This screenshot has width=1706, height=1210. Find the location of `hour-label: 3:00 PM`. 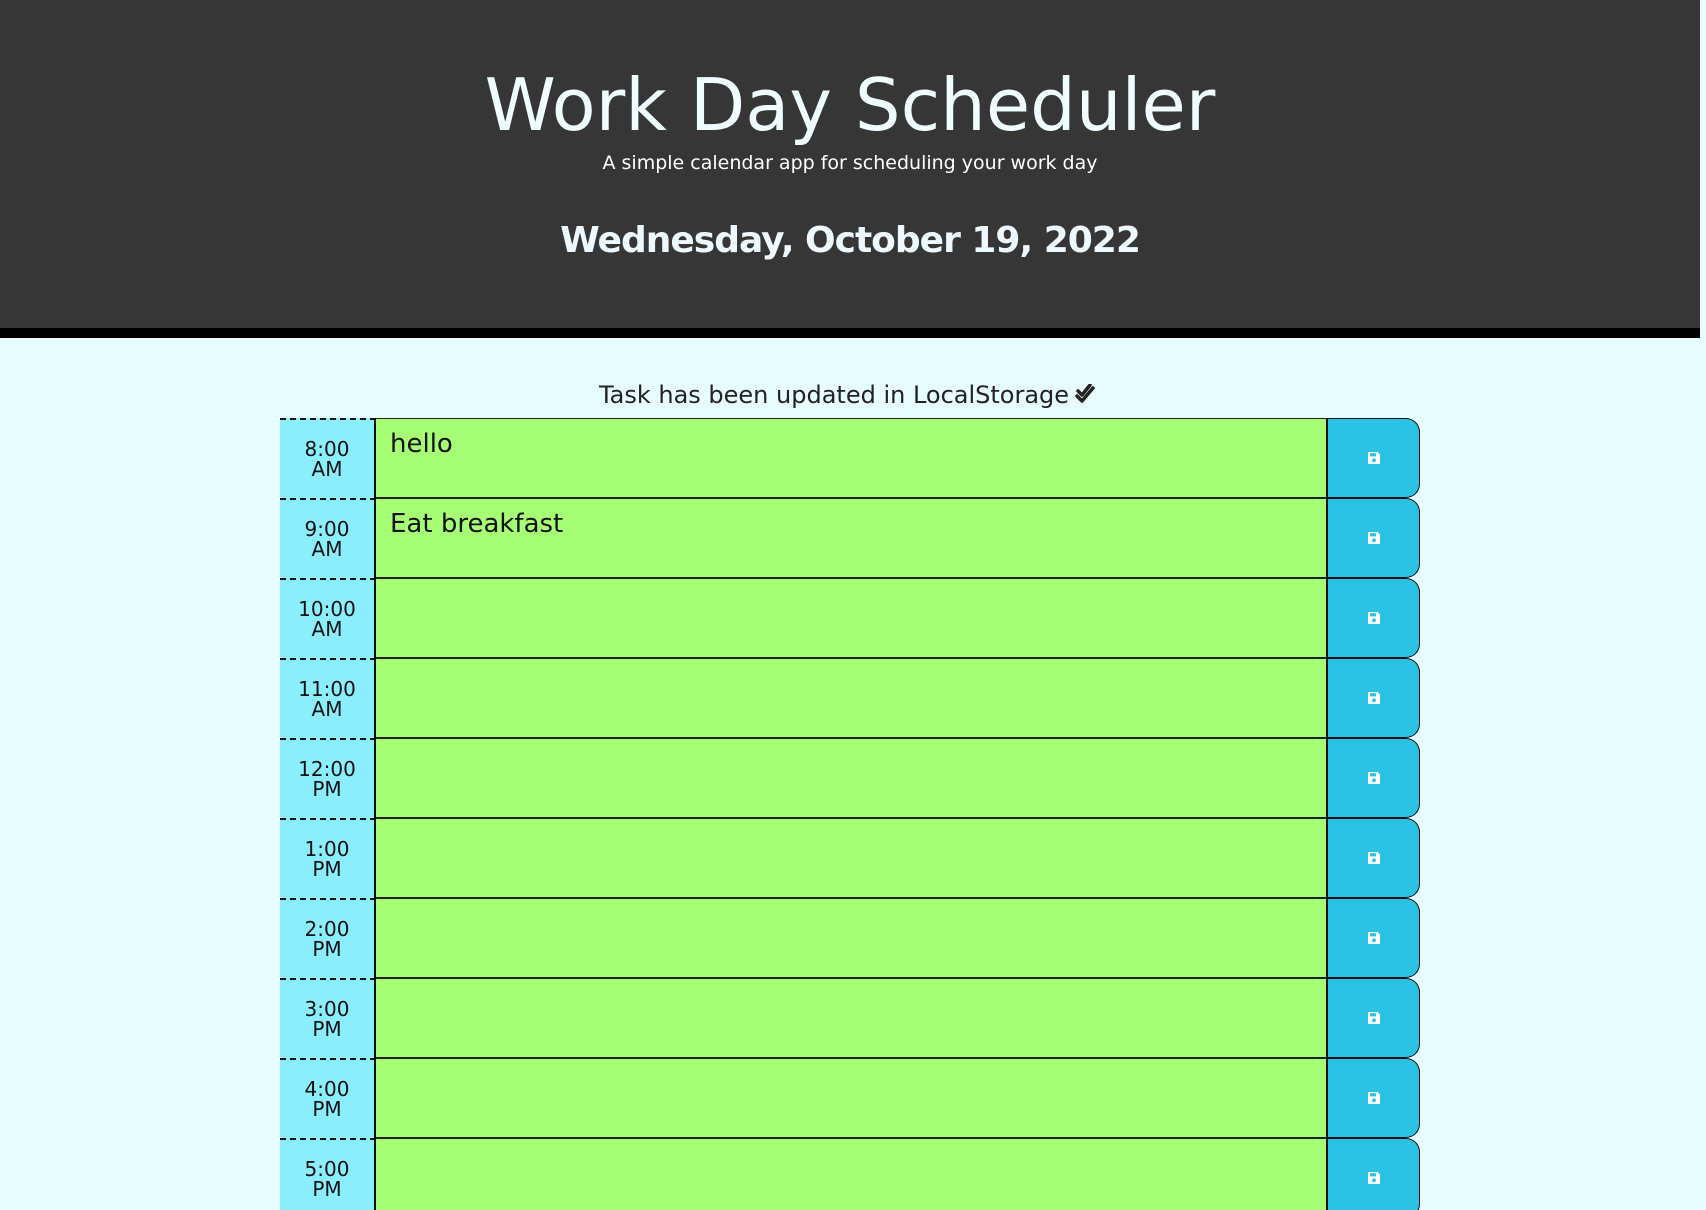

hour-label: 3:00 PM is located at coordinates (328, 1018).